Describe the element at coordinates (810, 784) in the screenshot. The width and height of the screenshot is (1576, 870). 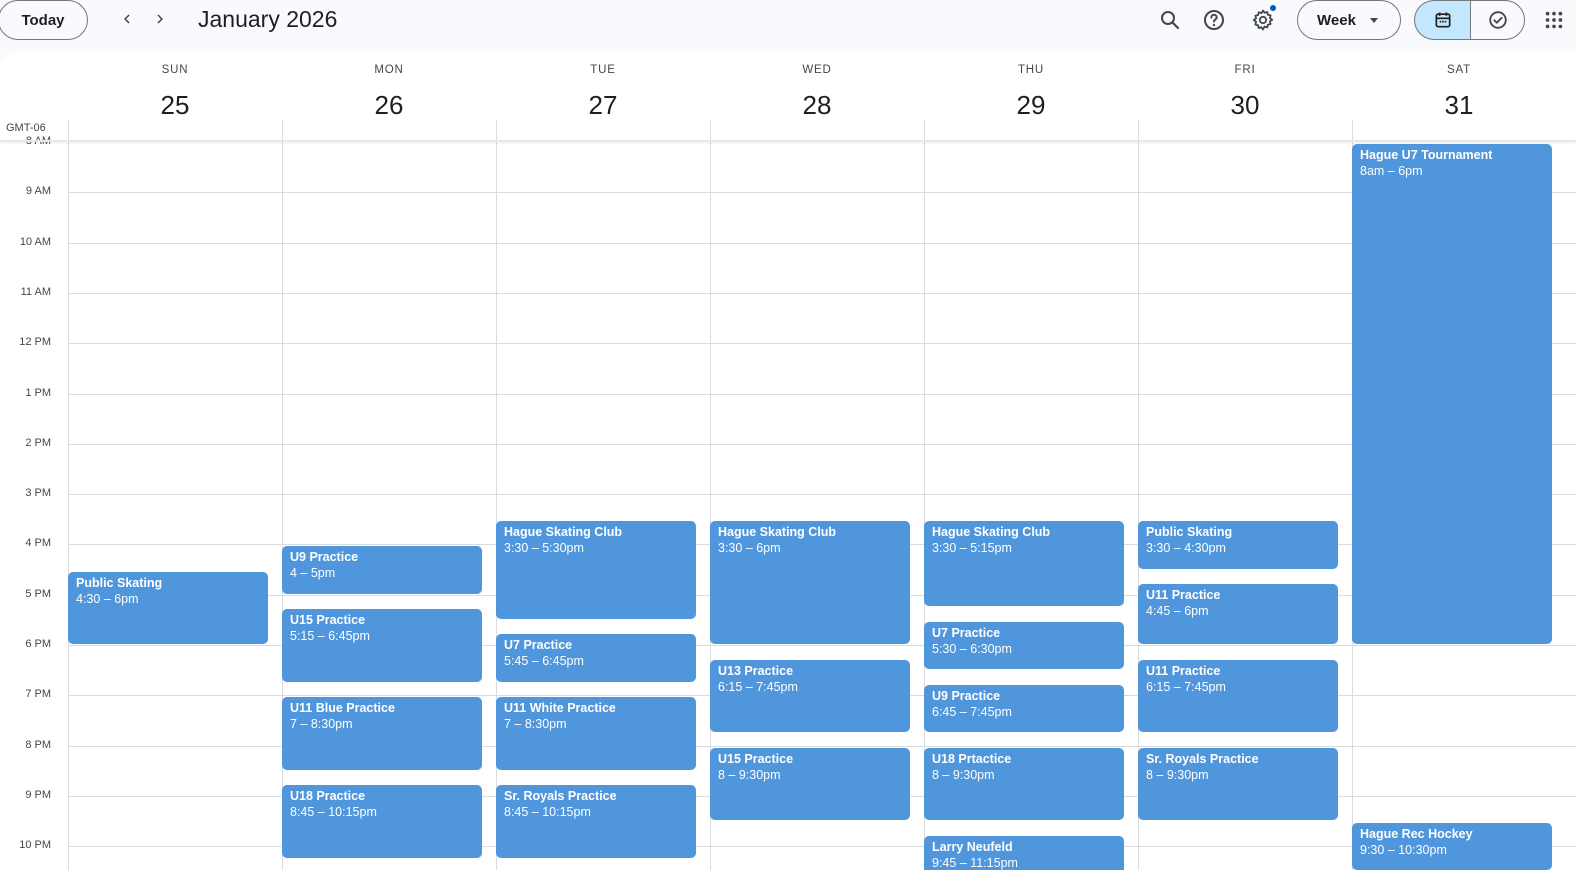
I see `calendar-event: U15 Practice 8 – 9:30pm` at that location.